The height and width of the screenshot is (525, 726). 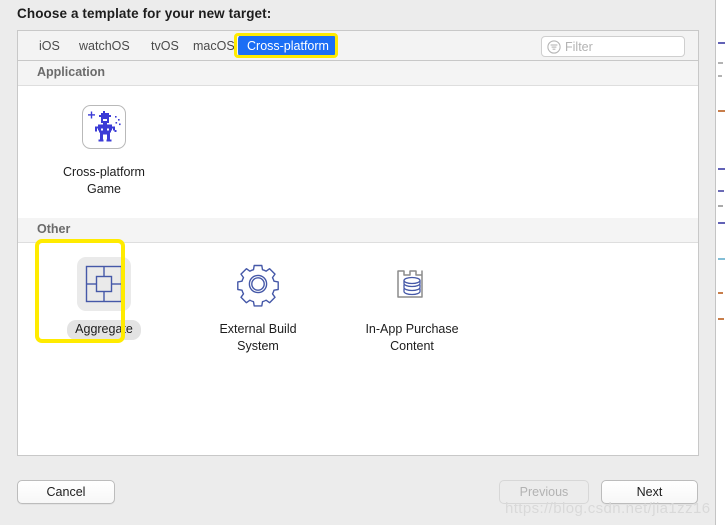 What do you see at coordinates (579, 47) in the screenshot?
I see `filter-placeholder: Filter` at bounding box center [579, 47].